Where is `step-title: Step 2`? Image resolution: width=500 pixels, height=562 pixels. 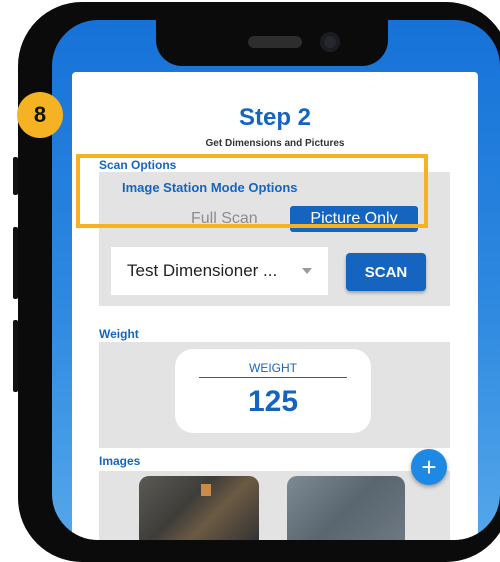 step-title: Step 2 is located at coordinates (275, 117).